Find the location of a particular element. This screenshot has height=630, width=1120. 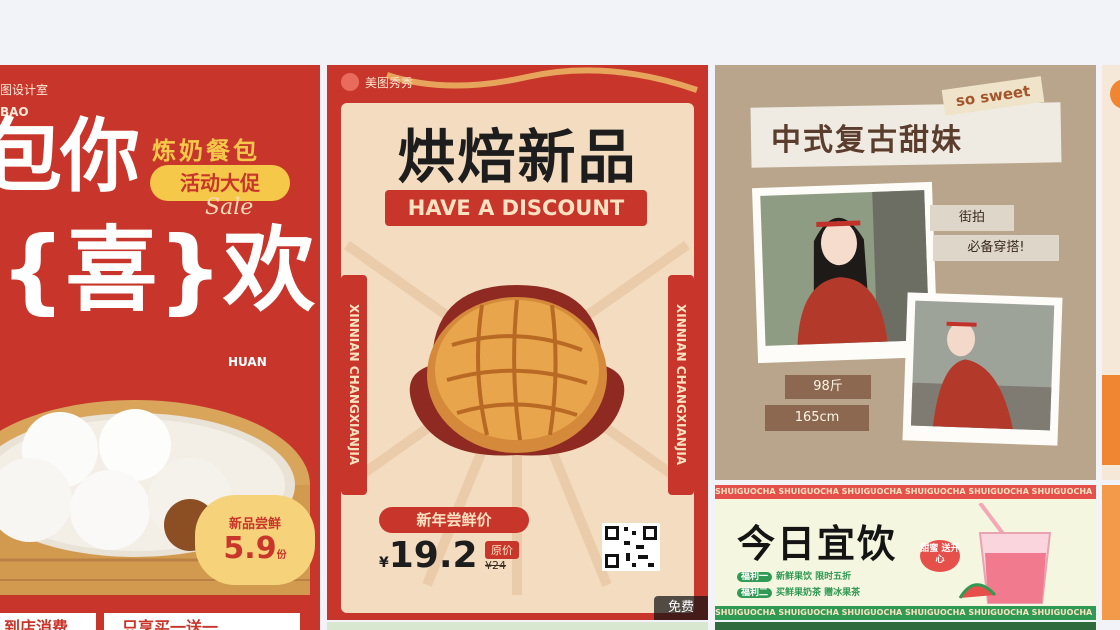

price-display: ¥19.2 is located at coordinates (428, 555).